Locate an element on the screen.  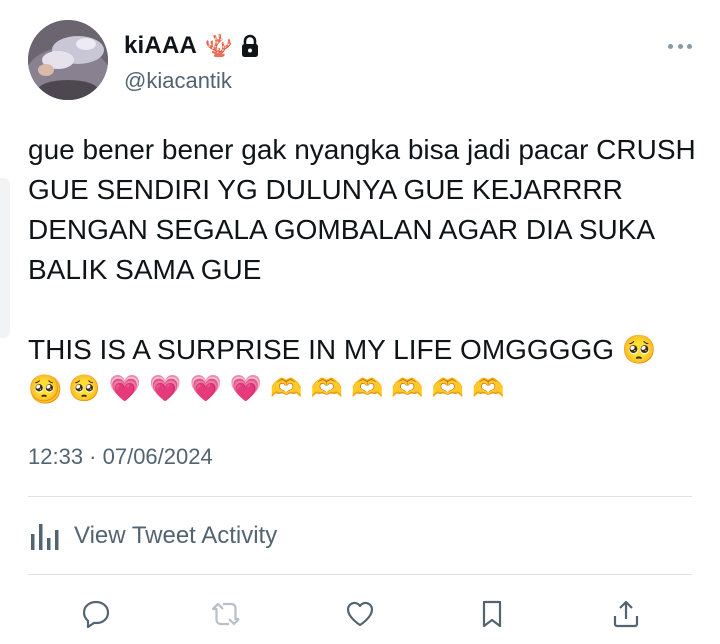
tweet-timestamp: 12:33 · 07/06/2024 is located at coordinates (120, 457).